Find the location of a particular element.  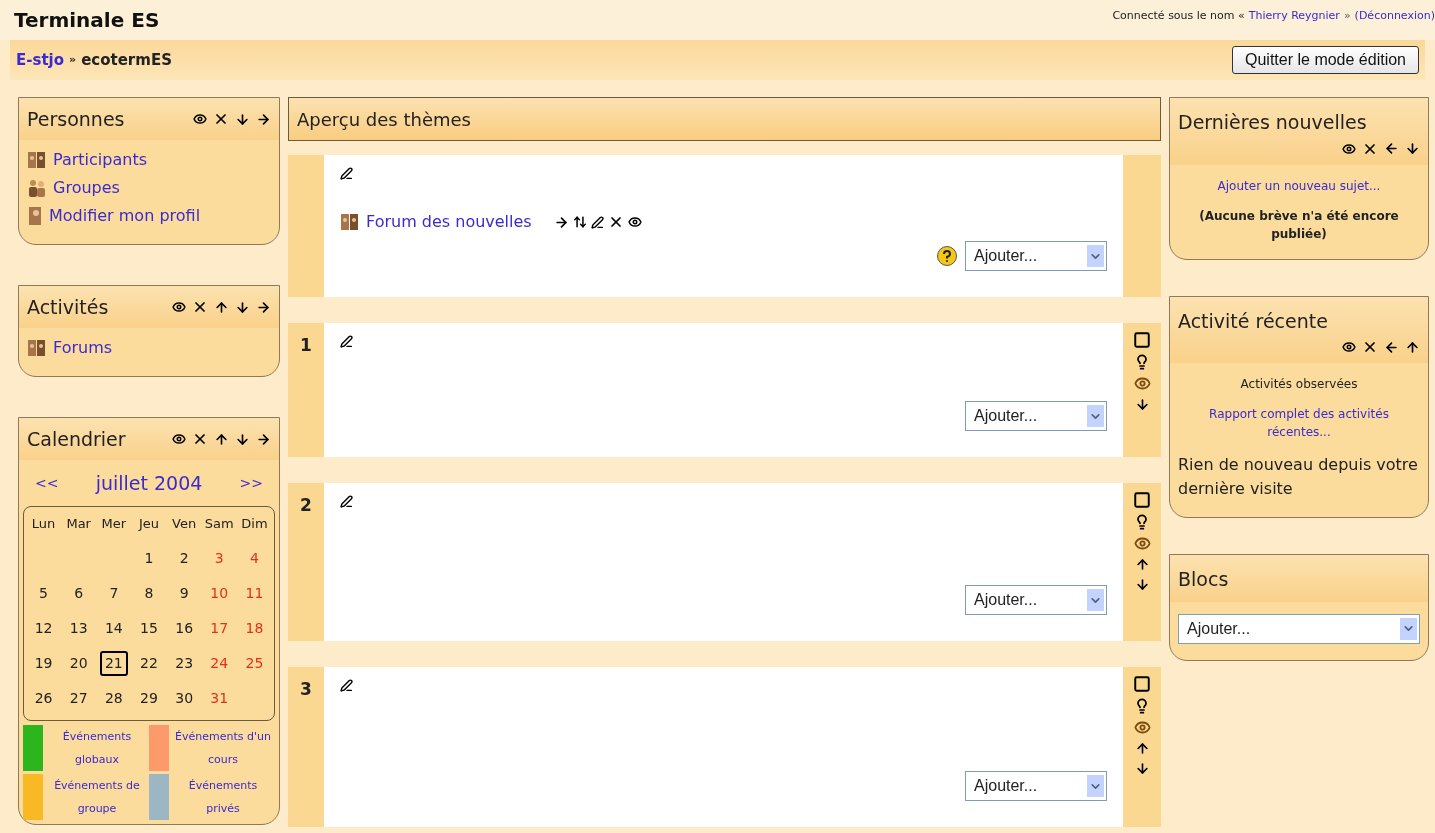

calendar-day: 28 is located at coordinates (113, 698).